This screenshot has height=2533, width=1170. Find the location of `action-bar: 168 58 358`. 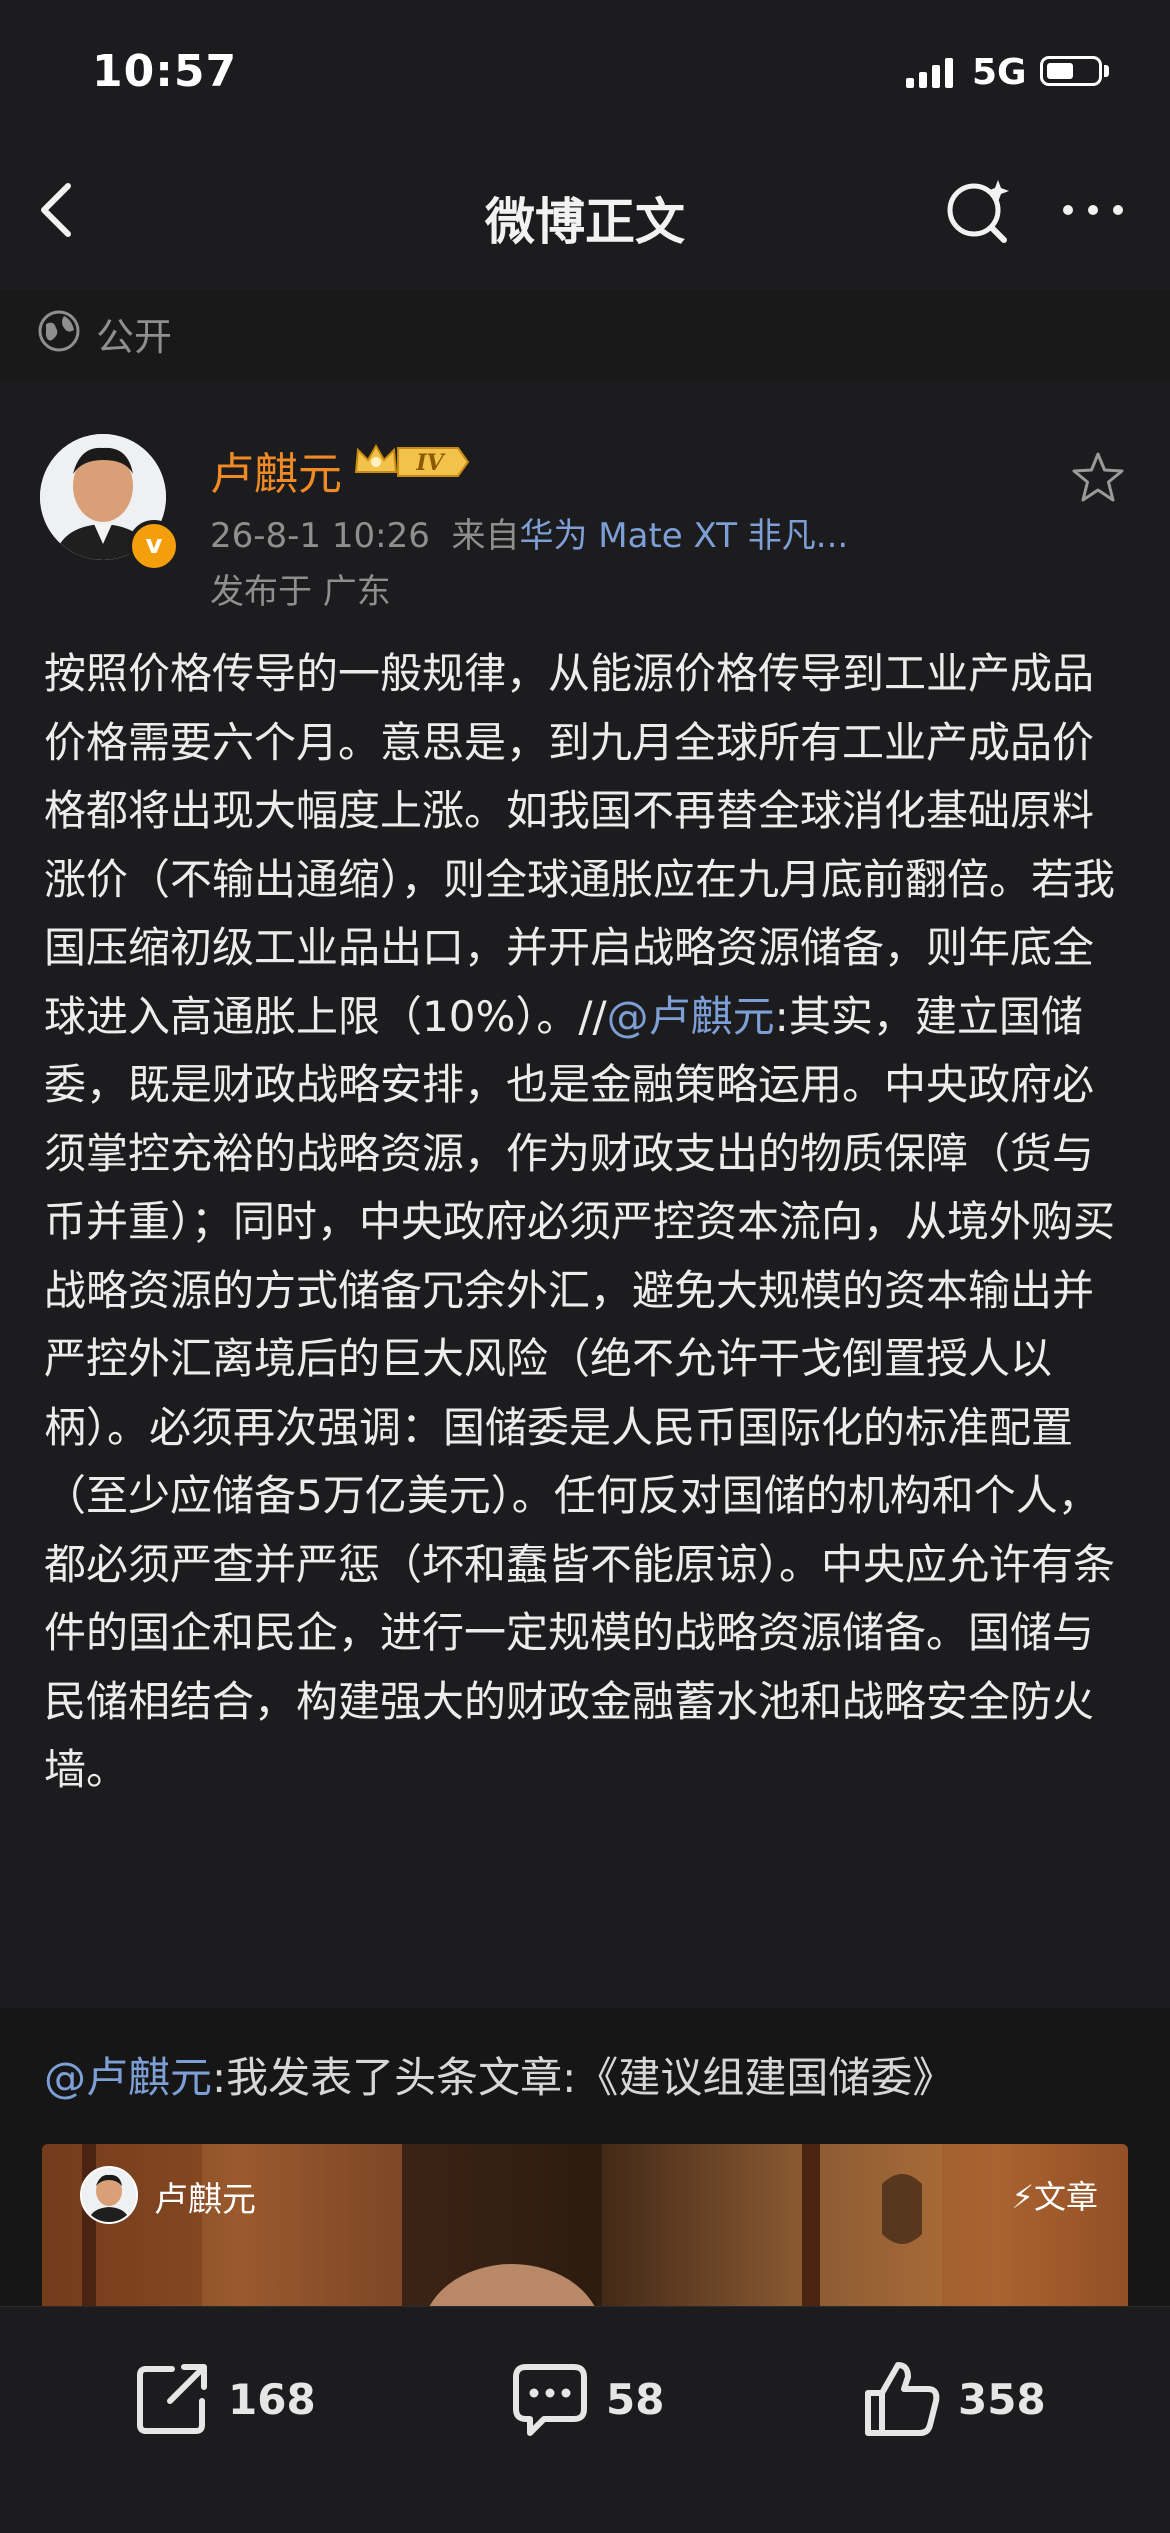

action-bar: 168 58 358 is located at coordinates (585, 2419).